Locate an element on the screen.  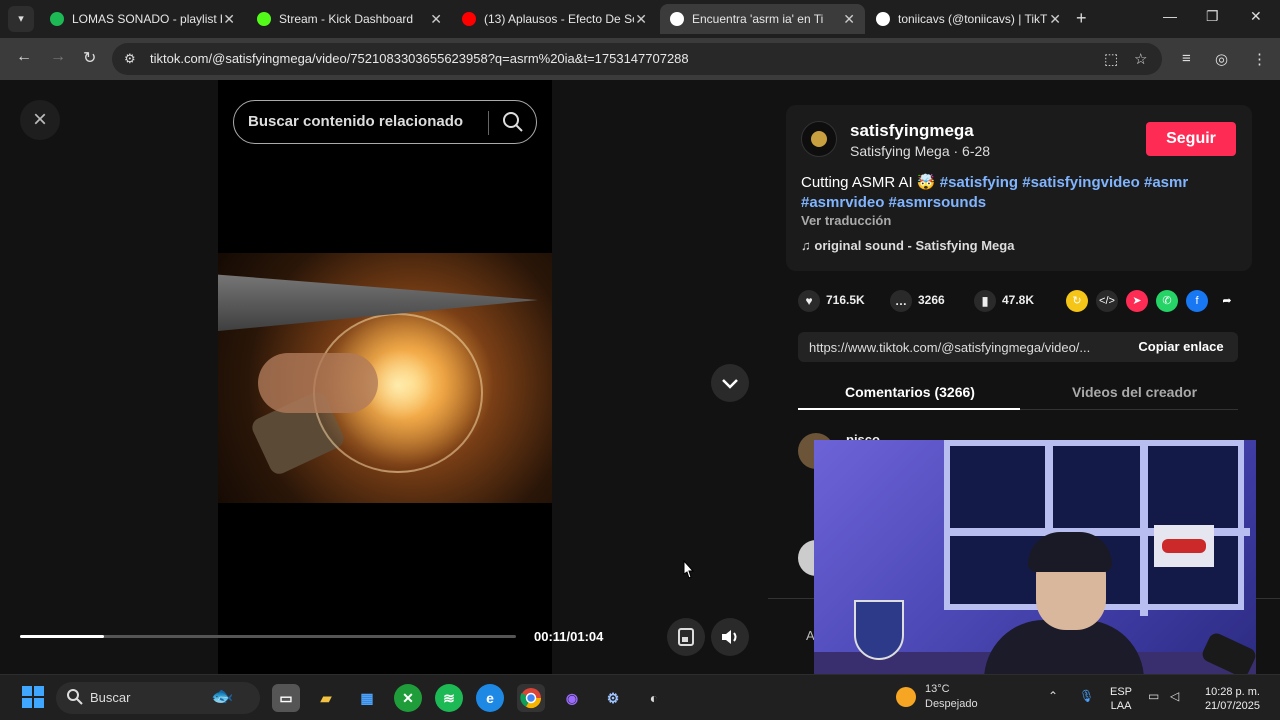
bookmark-star-icon: ☆ is located at coordinates (1140, 59).